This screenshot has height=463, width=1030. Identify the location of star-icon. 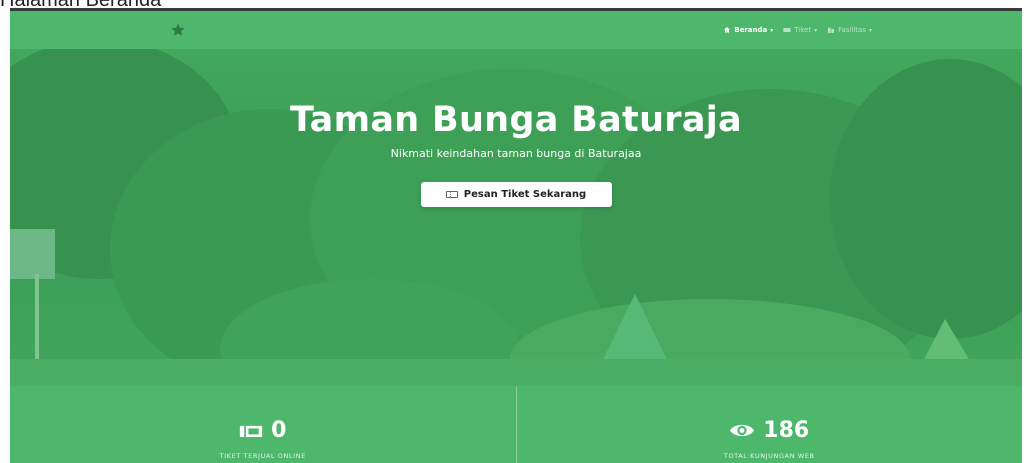
(178, 30).